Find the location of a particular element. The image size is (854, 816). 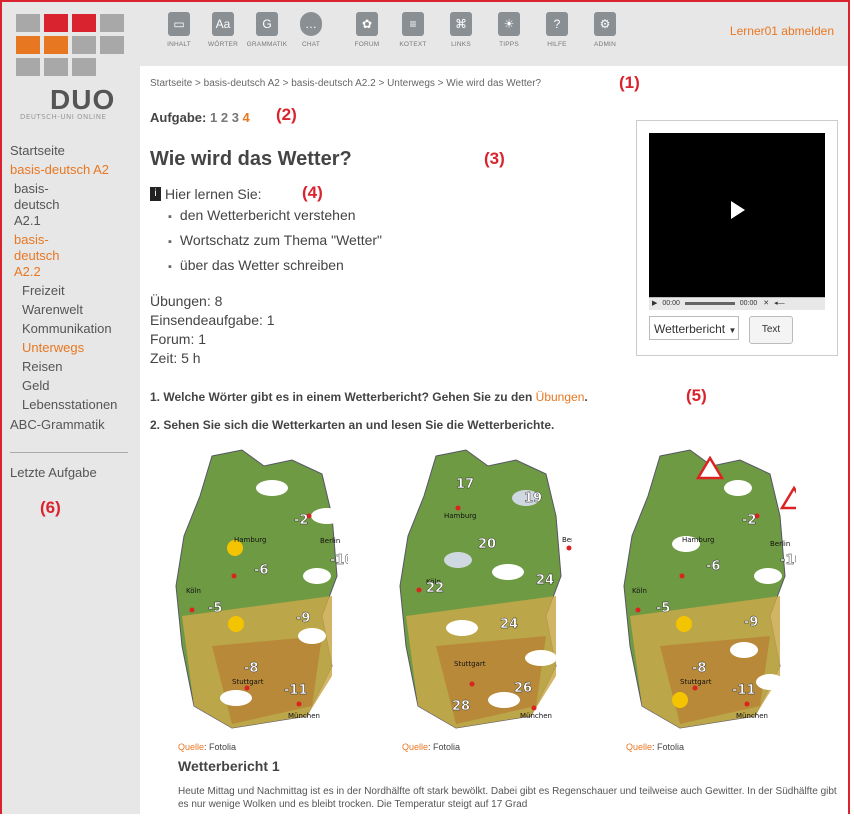

sidebar-item-basis-deutsch-a2-1: basis-deutsch A2.1 is located at coordinates (42, 205).